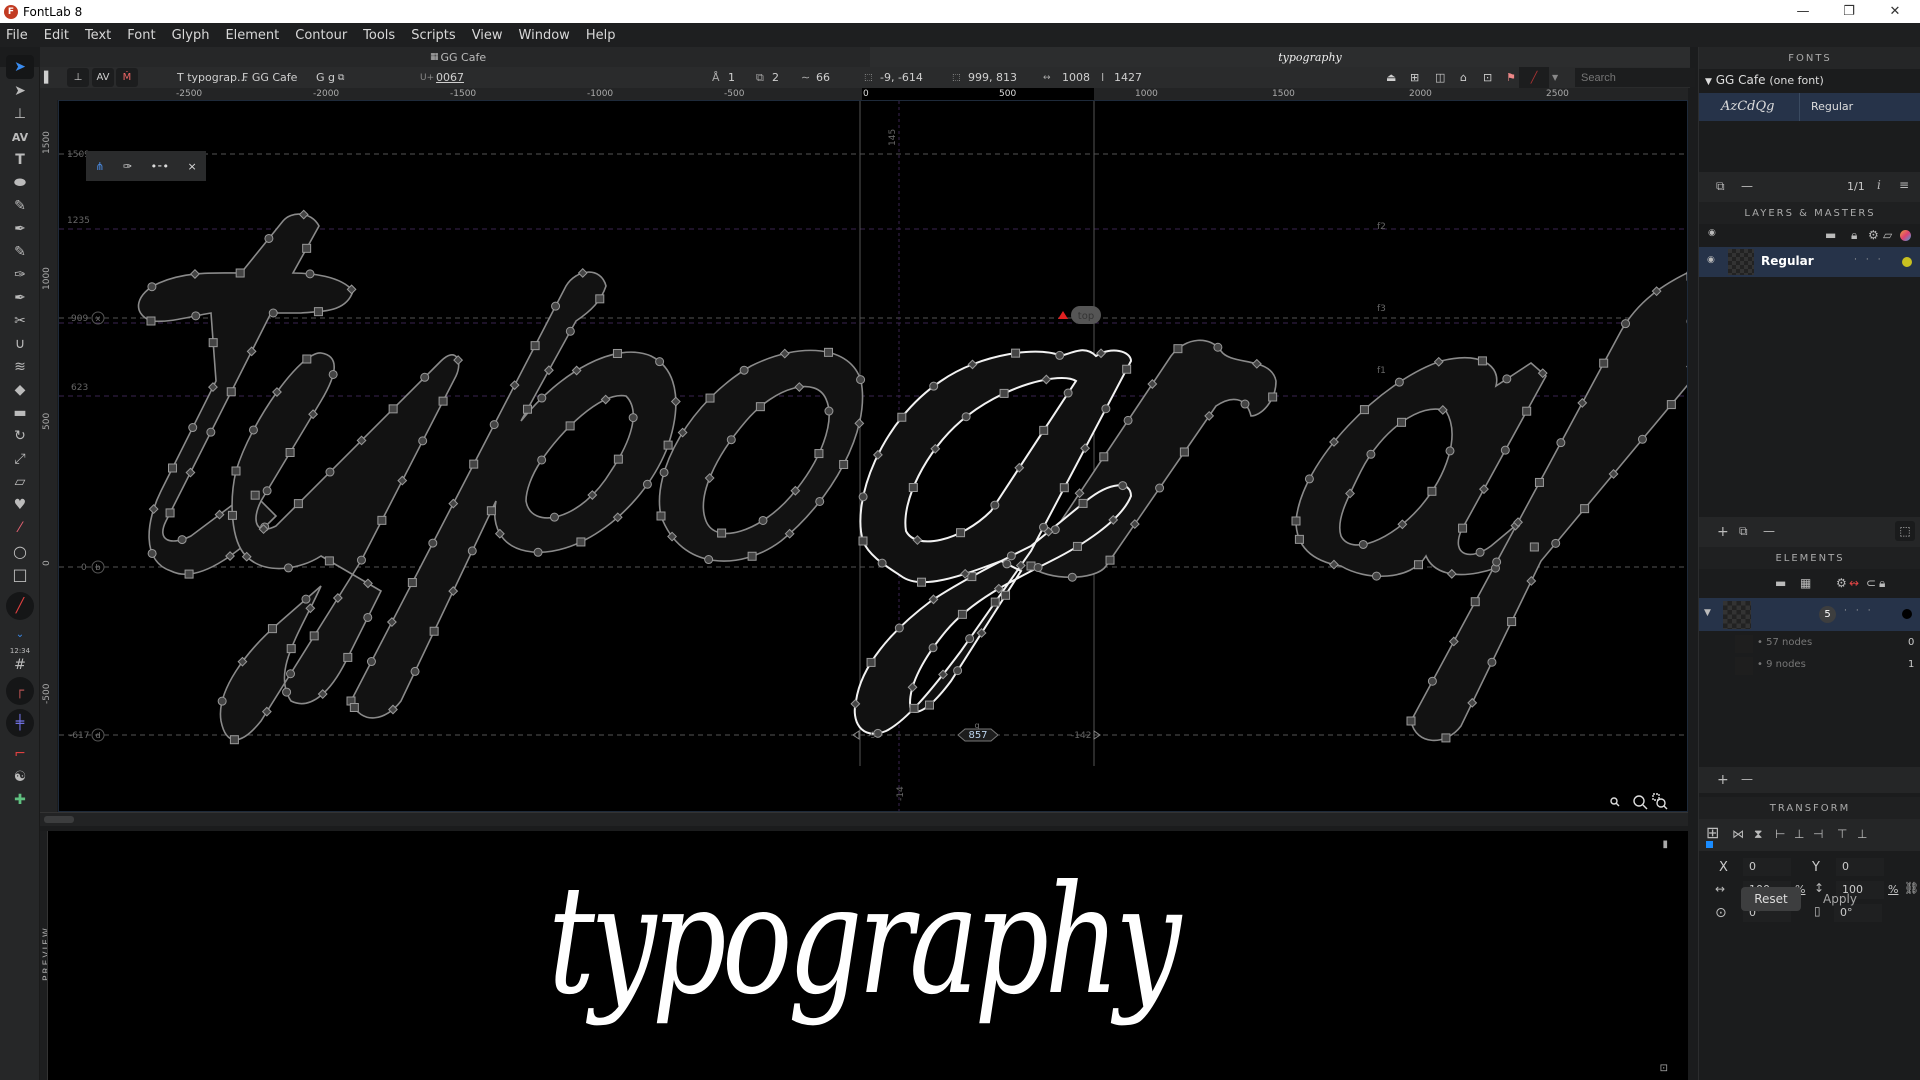 The width and height of the screenshot is (1920, 1080). I want to click on grid-icon: #, so click(20, 665).